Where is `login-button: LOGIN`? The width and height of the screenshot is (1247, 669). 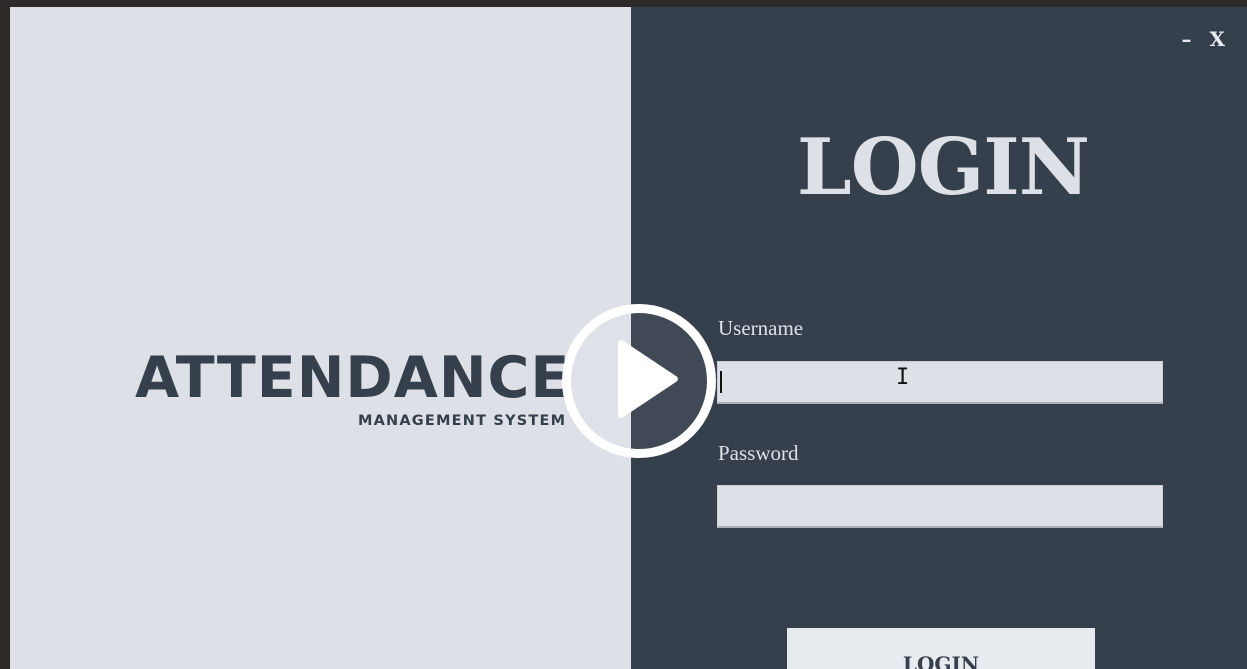
login-button: LOGIN is located at coordinates (941, 648).